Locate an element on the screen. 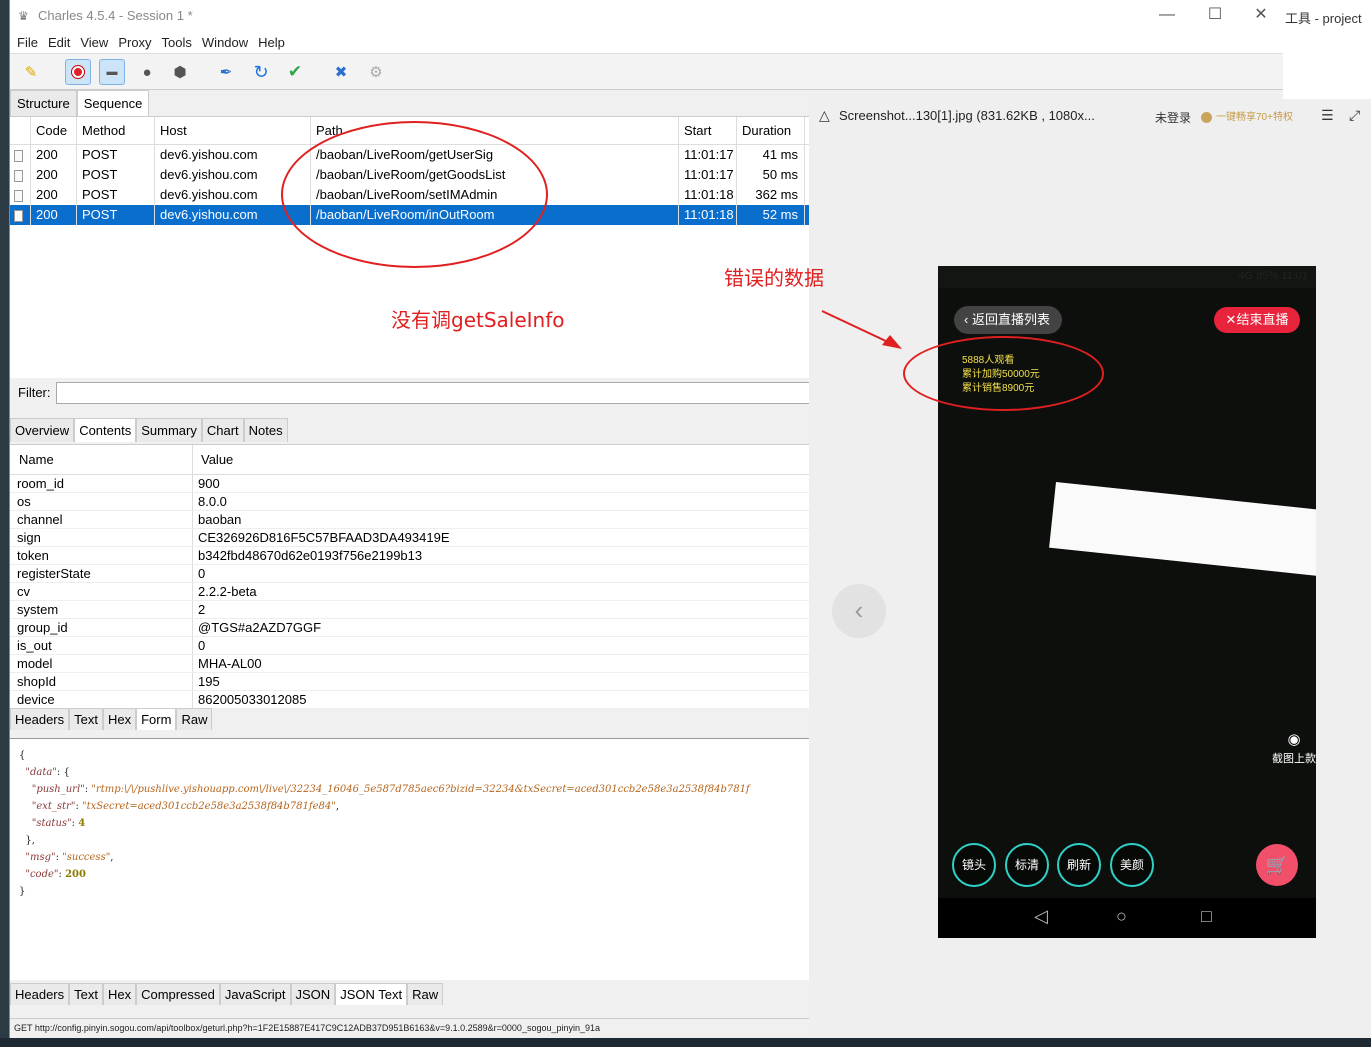 The width and height of the screenshot is (1371, 1047). req-tab-hex: Hex is located at coordinates (119, 719).